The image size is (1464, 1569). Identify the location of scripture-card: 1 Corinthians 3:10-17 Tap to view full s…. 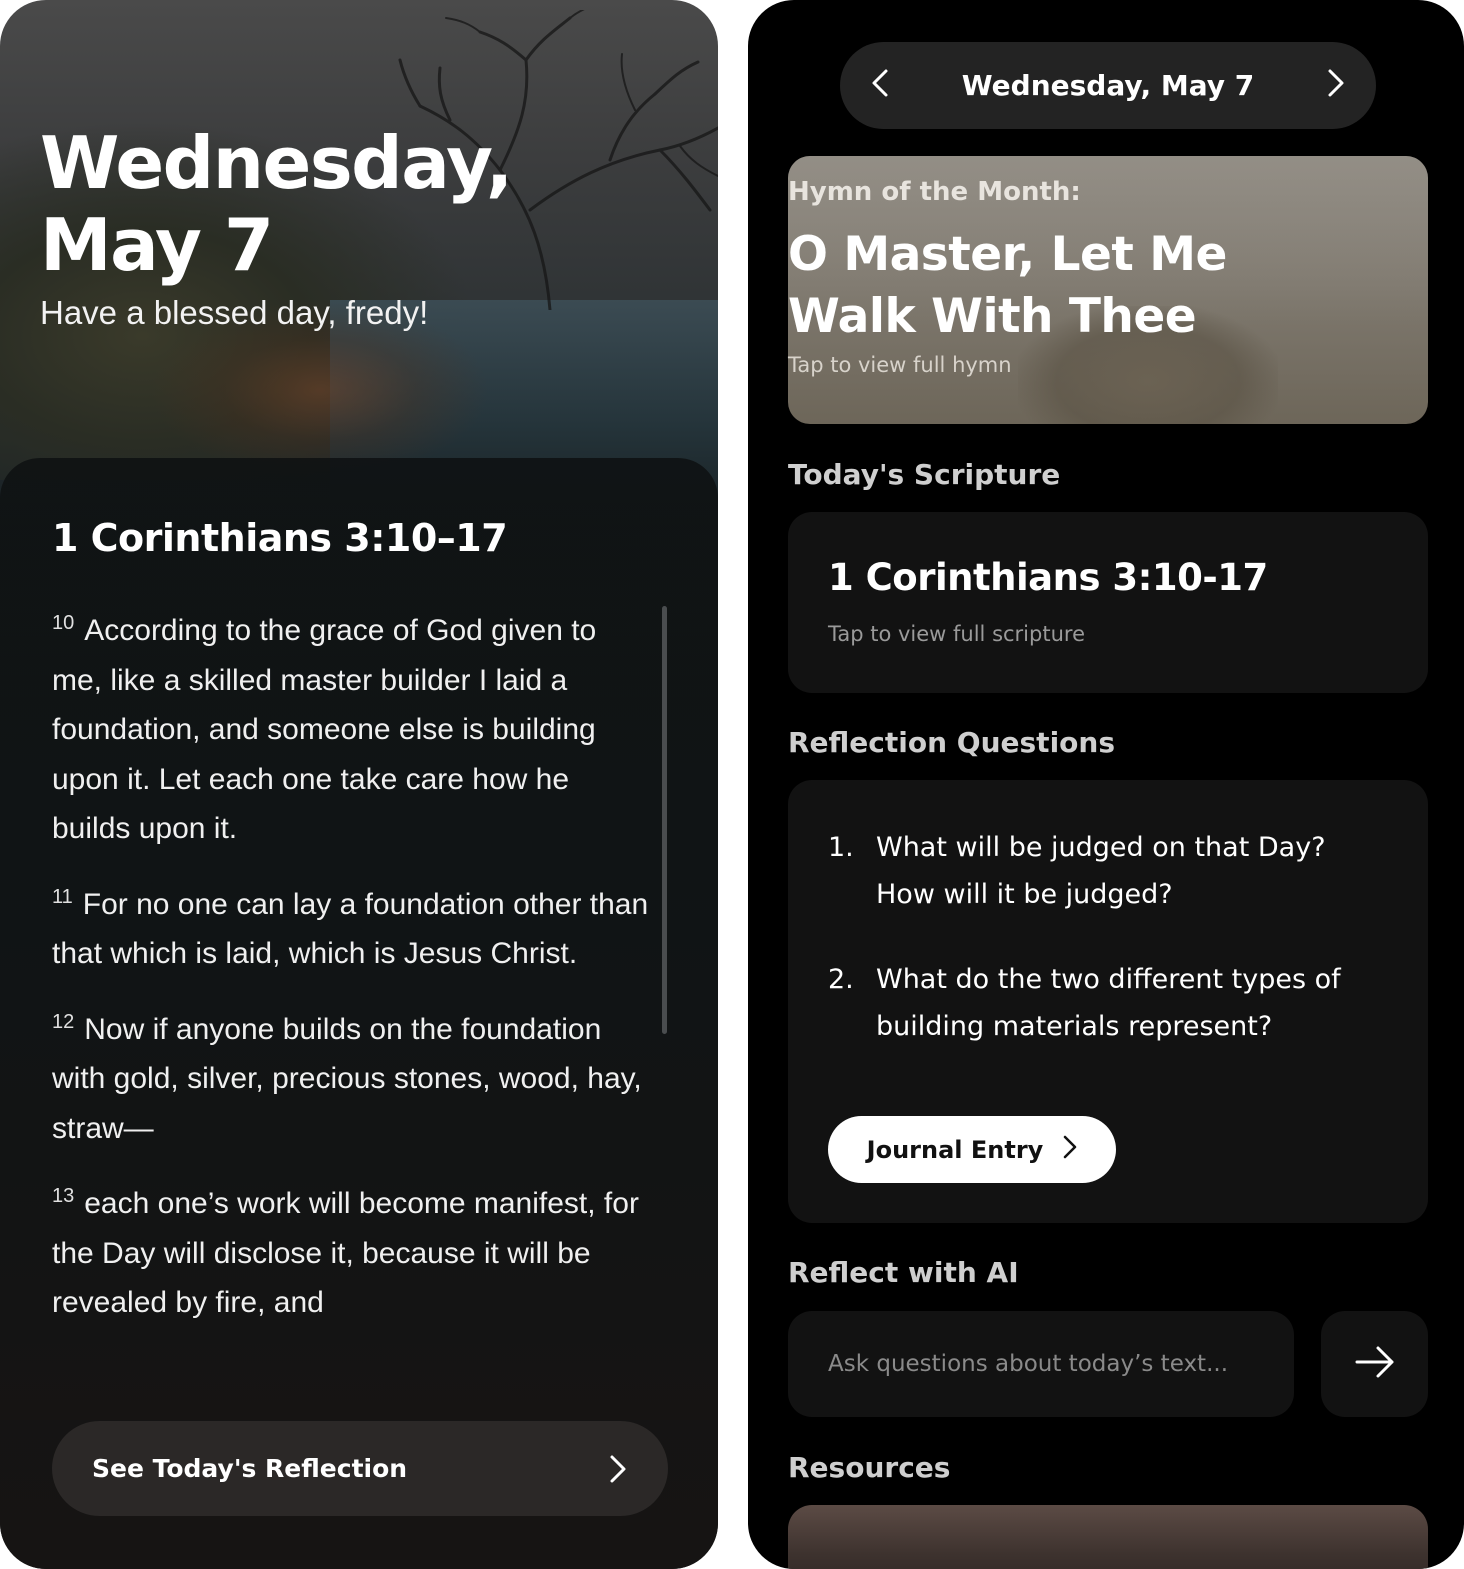
(1108, 602).